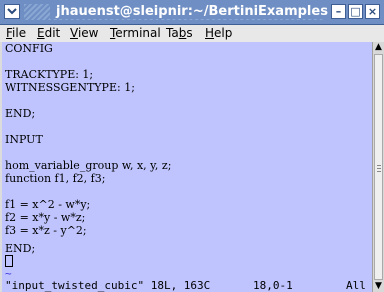  What do you see at coordinates (45, 217) in the screenshot?
I see `terminal-line: f2 = x*y - w*z;` at bounding box center [45, 217].